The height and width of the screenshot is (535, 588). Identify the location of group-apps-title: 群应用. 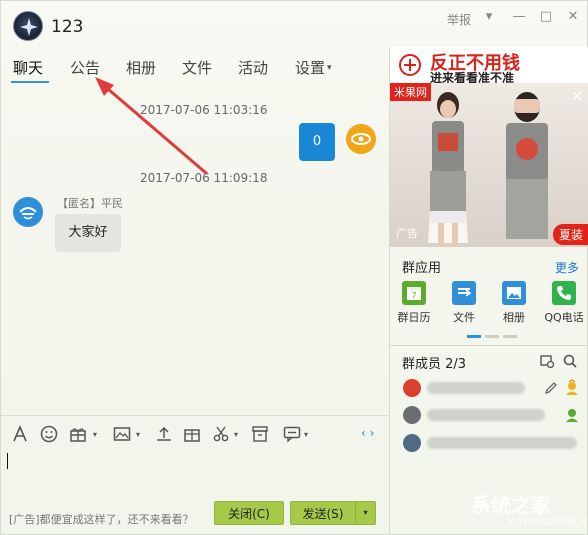
(422, 268).